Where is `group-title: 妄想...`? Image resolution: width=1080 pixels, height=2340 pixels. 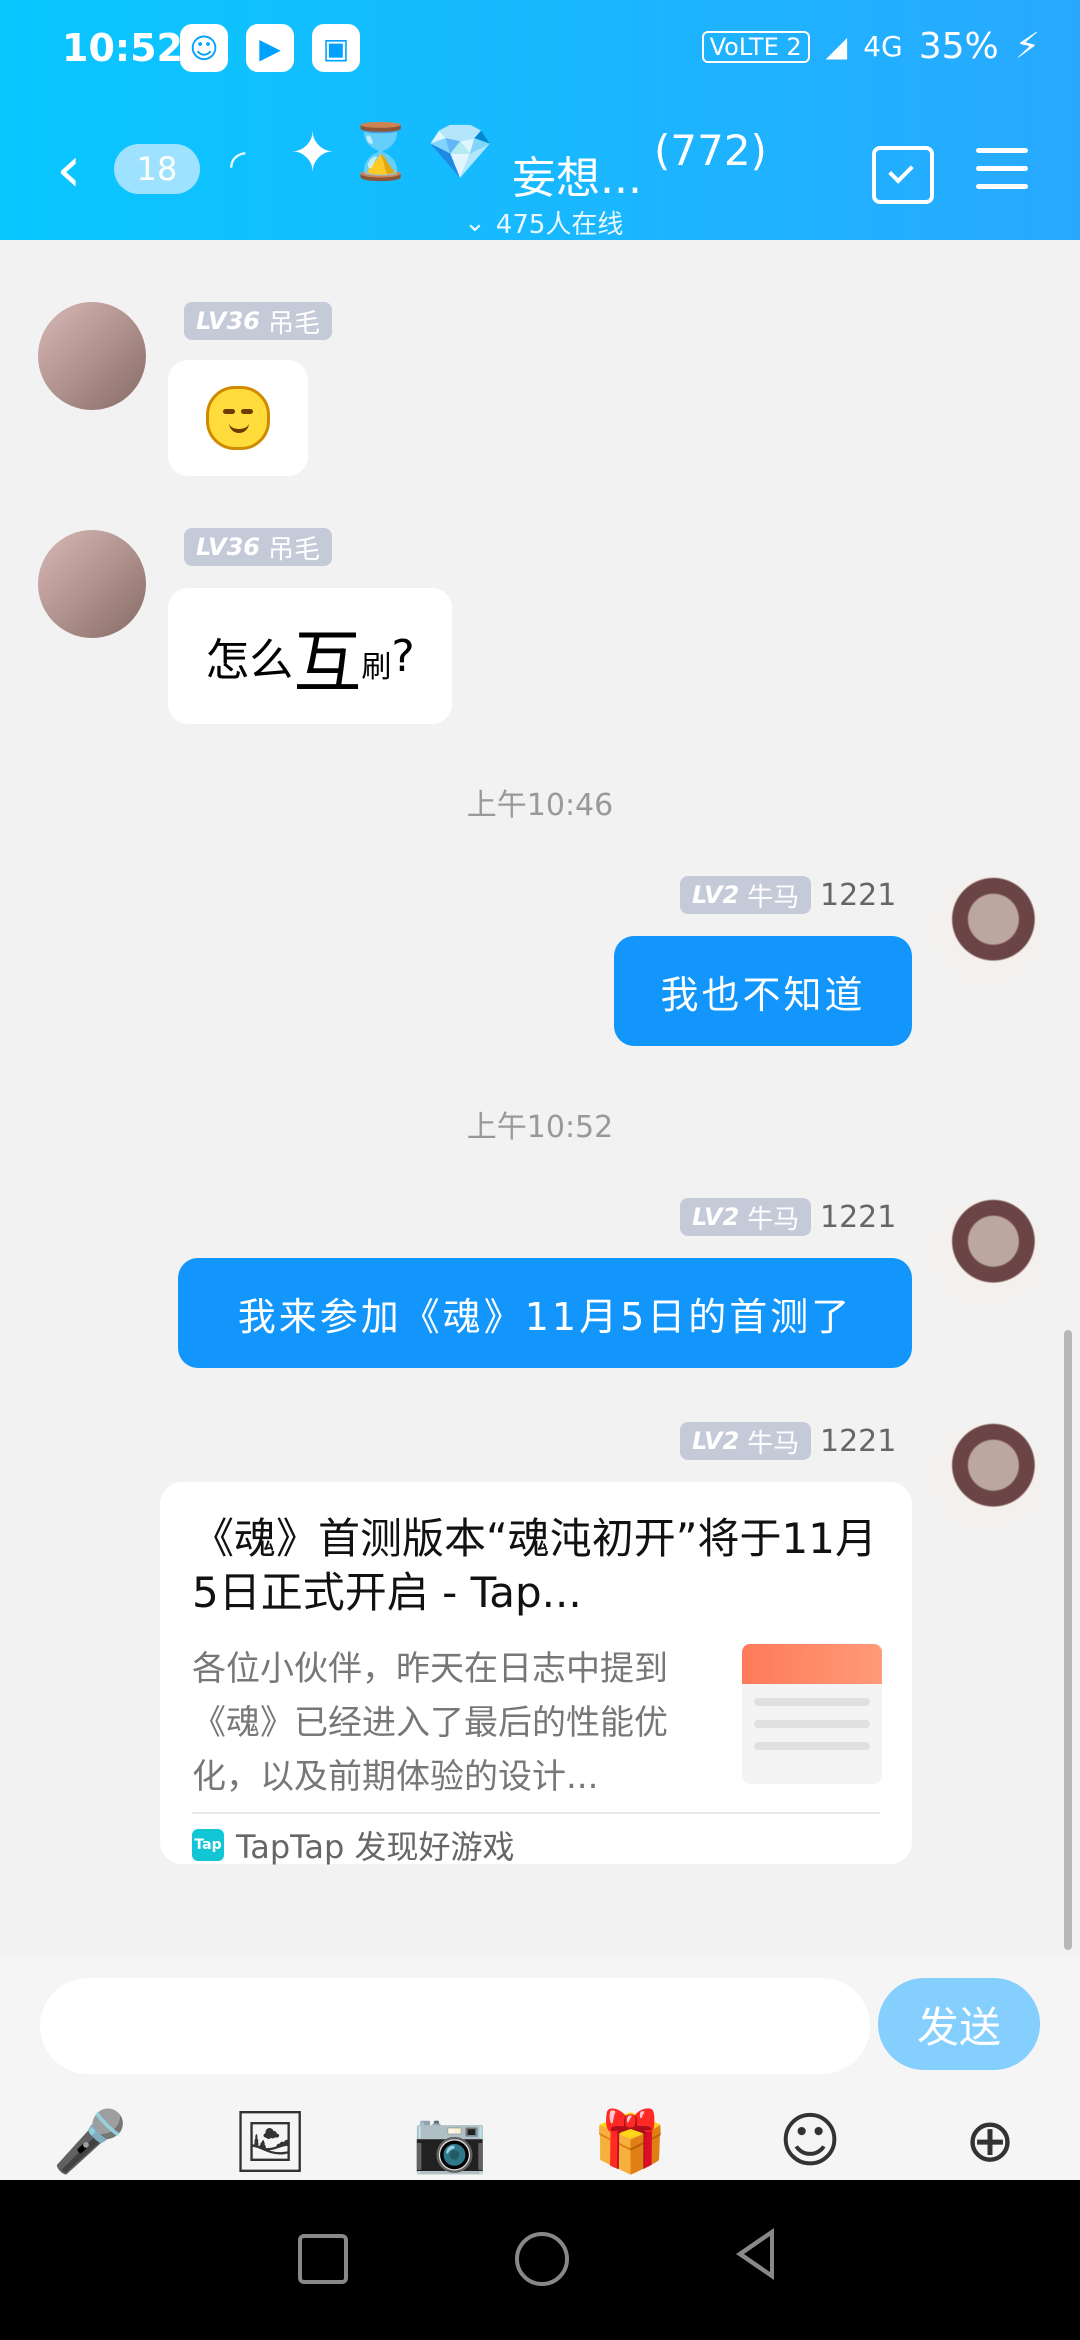 group-title: 妄想... is located at coordinates (577, 174).